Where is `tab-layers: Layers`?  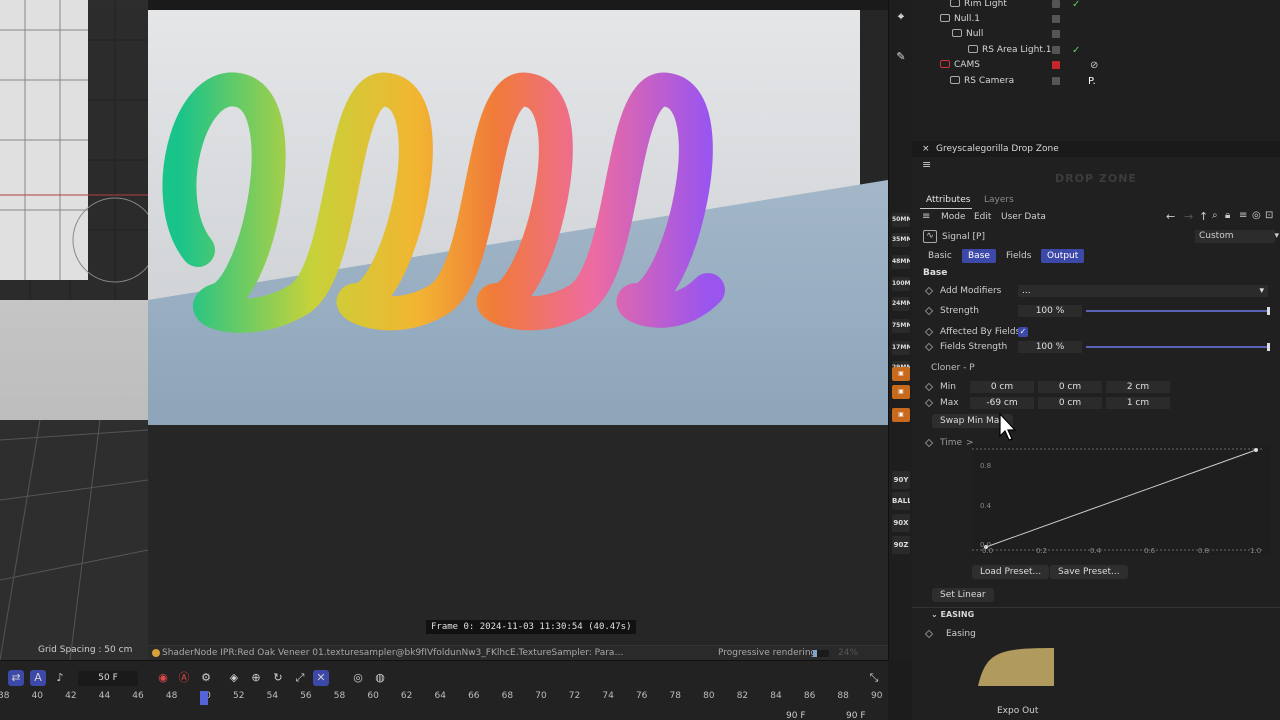 tab-layers: Layers is located at coordinates (999, 200).